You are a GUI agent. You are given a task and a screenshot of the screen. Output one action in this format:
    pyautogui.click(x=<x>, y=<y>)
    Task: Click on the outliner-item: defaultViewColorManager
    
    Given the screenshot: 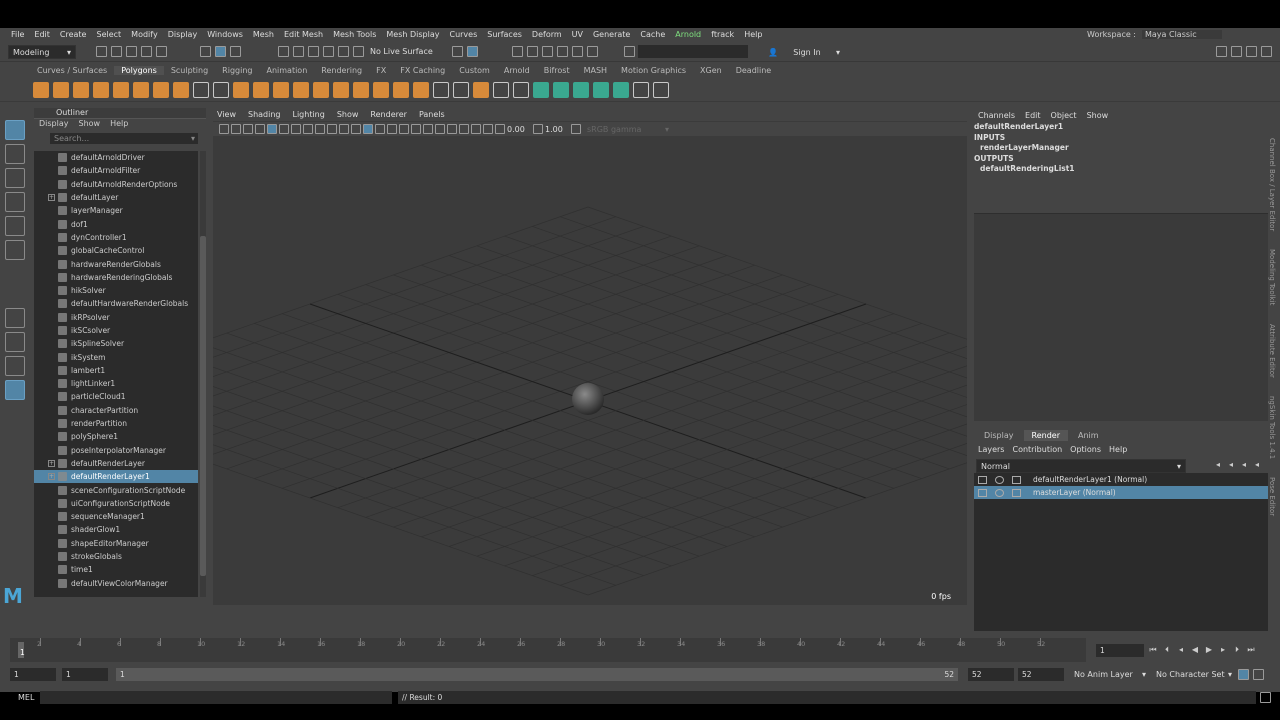 What is the action you would take?
    pyautogui.click(x=116, y=583)
    